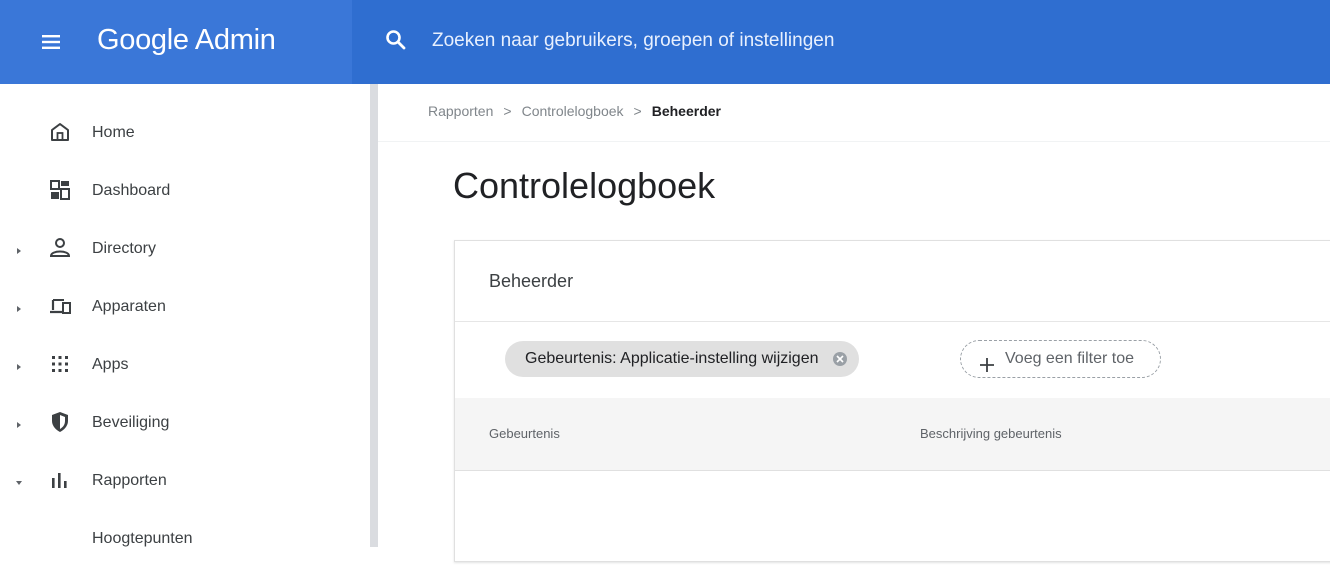  Describe the element at coordinates (124, 248) in the screenshot. I see `sidebar-item-label: Directory` at that location.